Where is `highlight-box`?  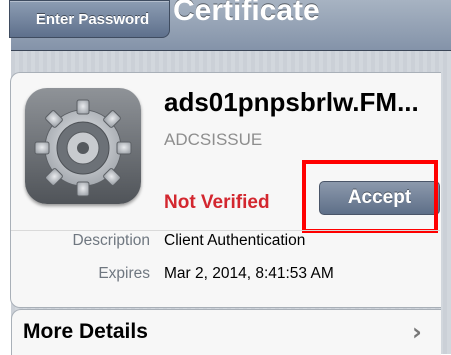 highlight-box is located at coordinates (370, 196).